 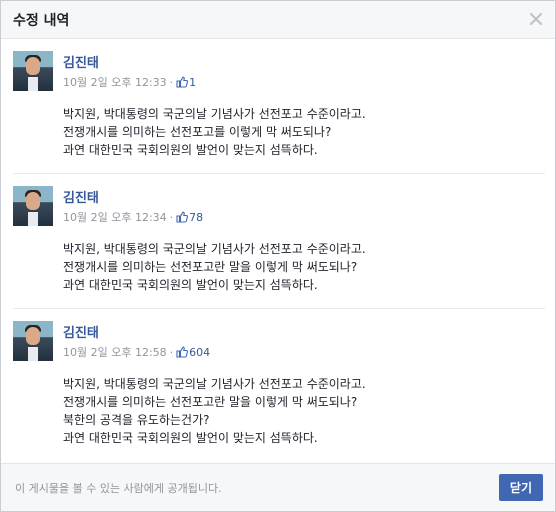 What do you see at coordinates (192, 82) in the screenshot?
I see `like-count: 1` at bounding box center [192, 82].